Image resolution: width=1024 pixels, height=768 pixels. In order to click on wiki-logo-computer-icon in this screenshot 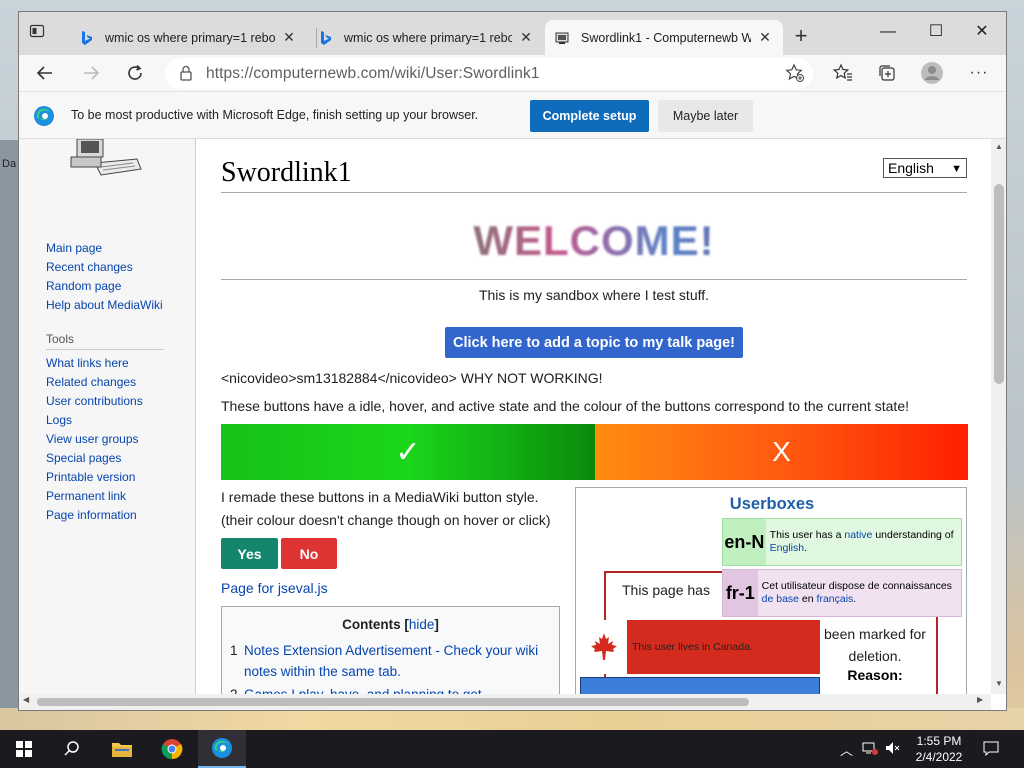, I will do `click(107, 159)`.